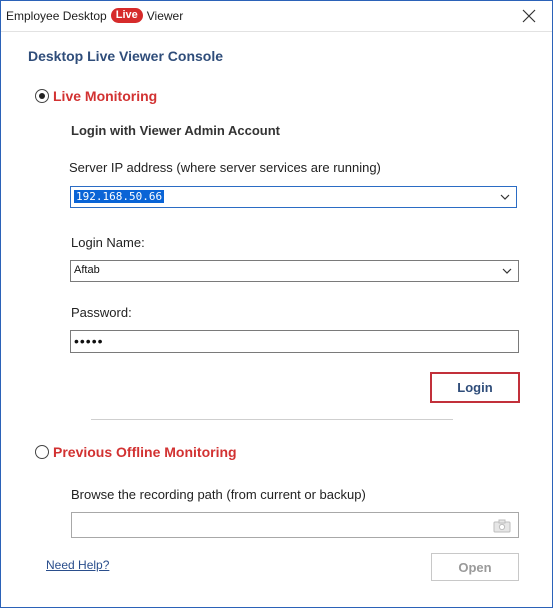 This screenshot has height=608, width=553. I want to click on console-title: Desktop Live Viewer Console, so click(126, 56).